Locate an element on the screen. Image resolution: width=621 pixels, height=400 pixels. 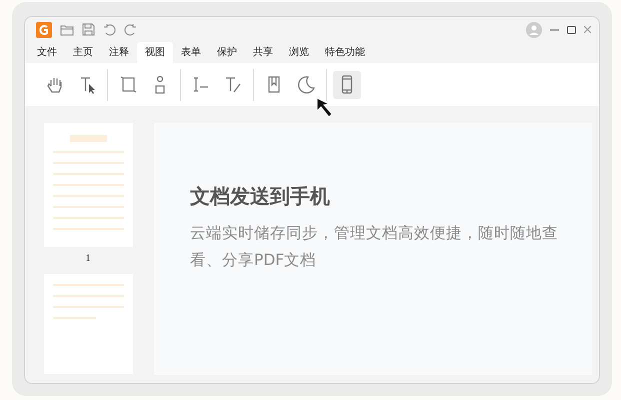
redo-icon is located at coordinates (130, 29).